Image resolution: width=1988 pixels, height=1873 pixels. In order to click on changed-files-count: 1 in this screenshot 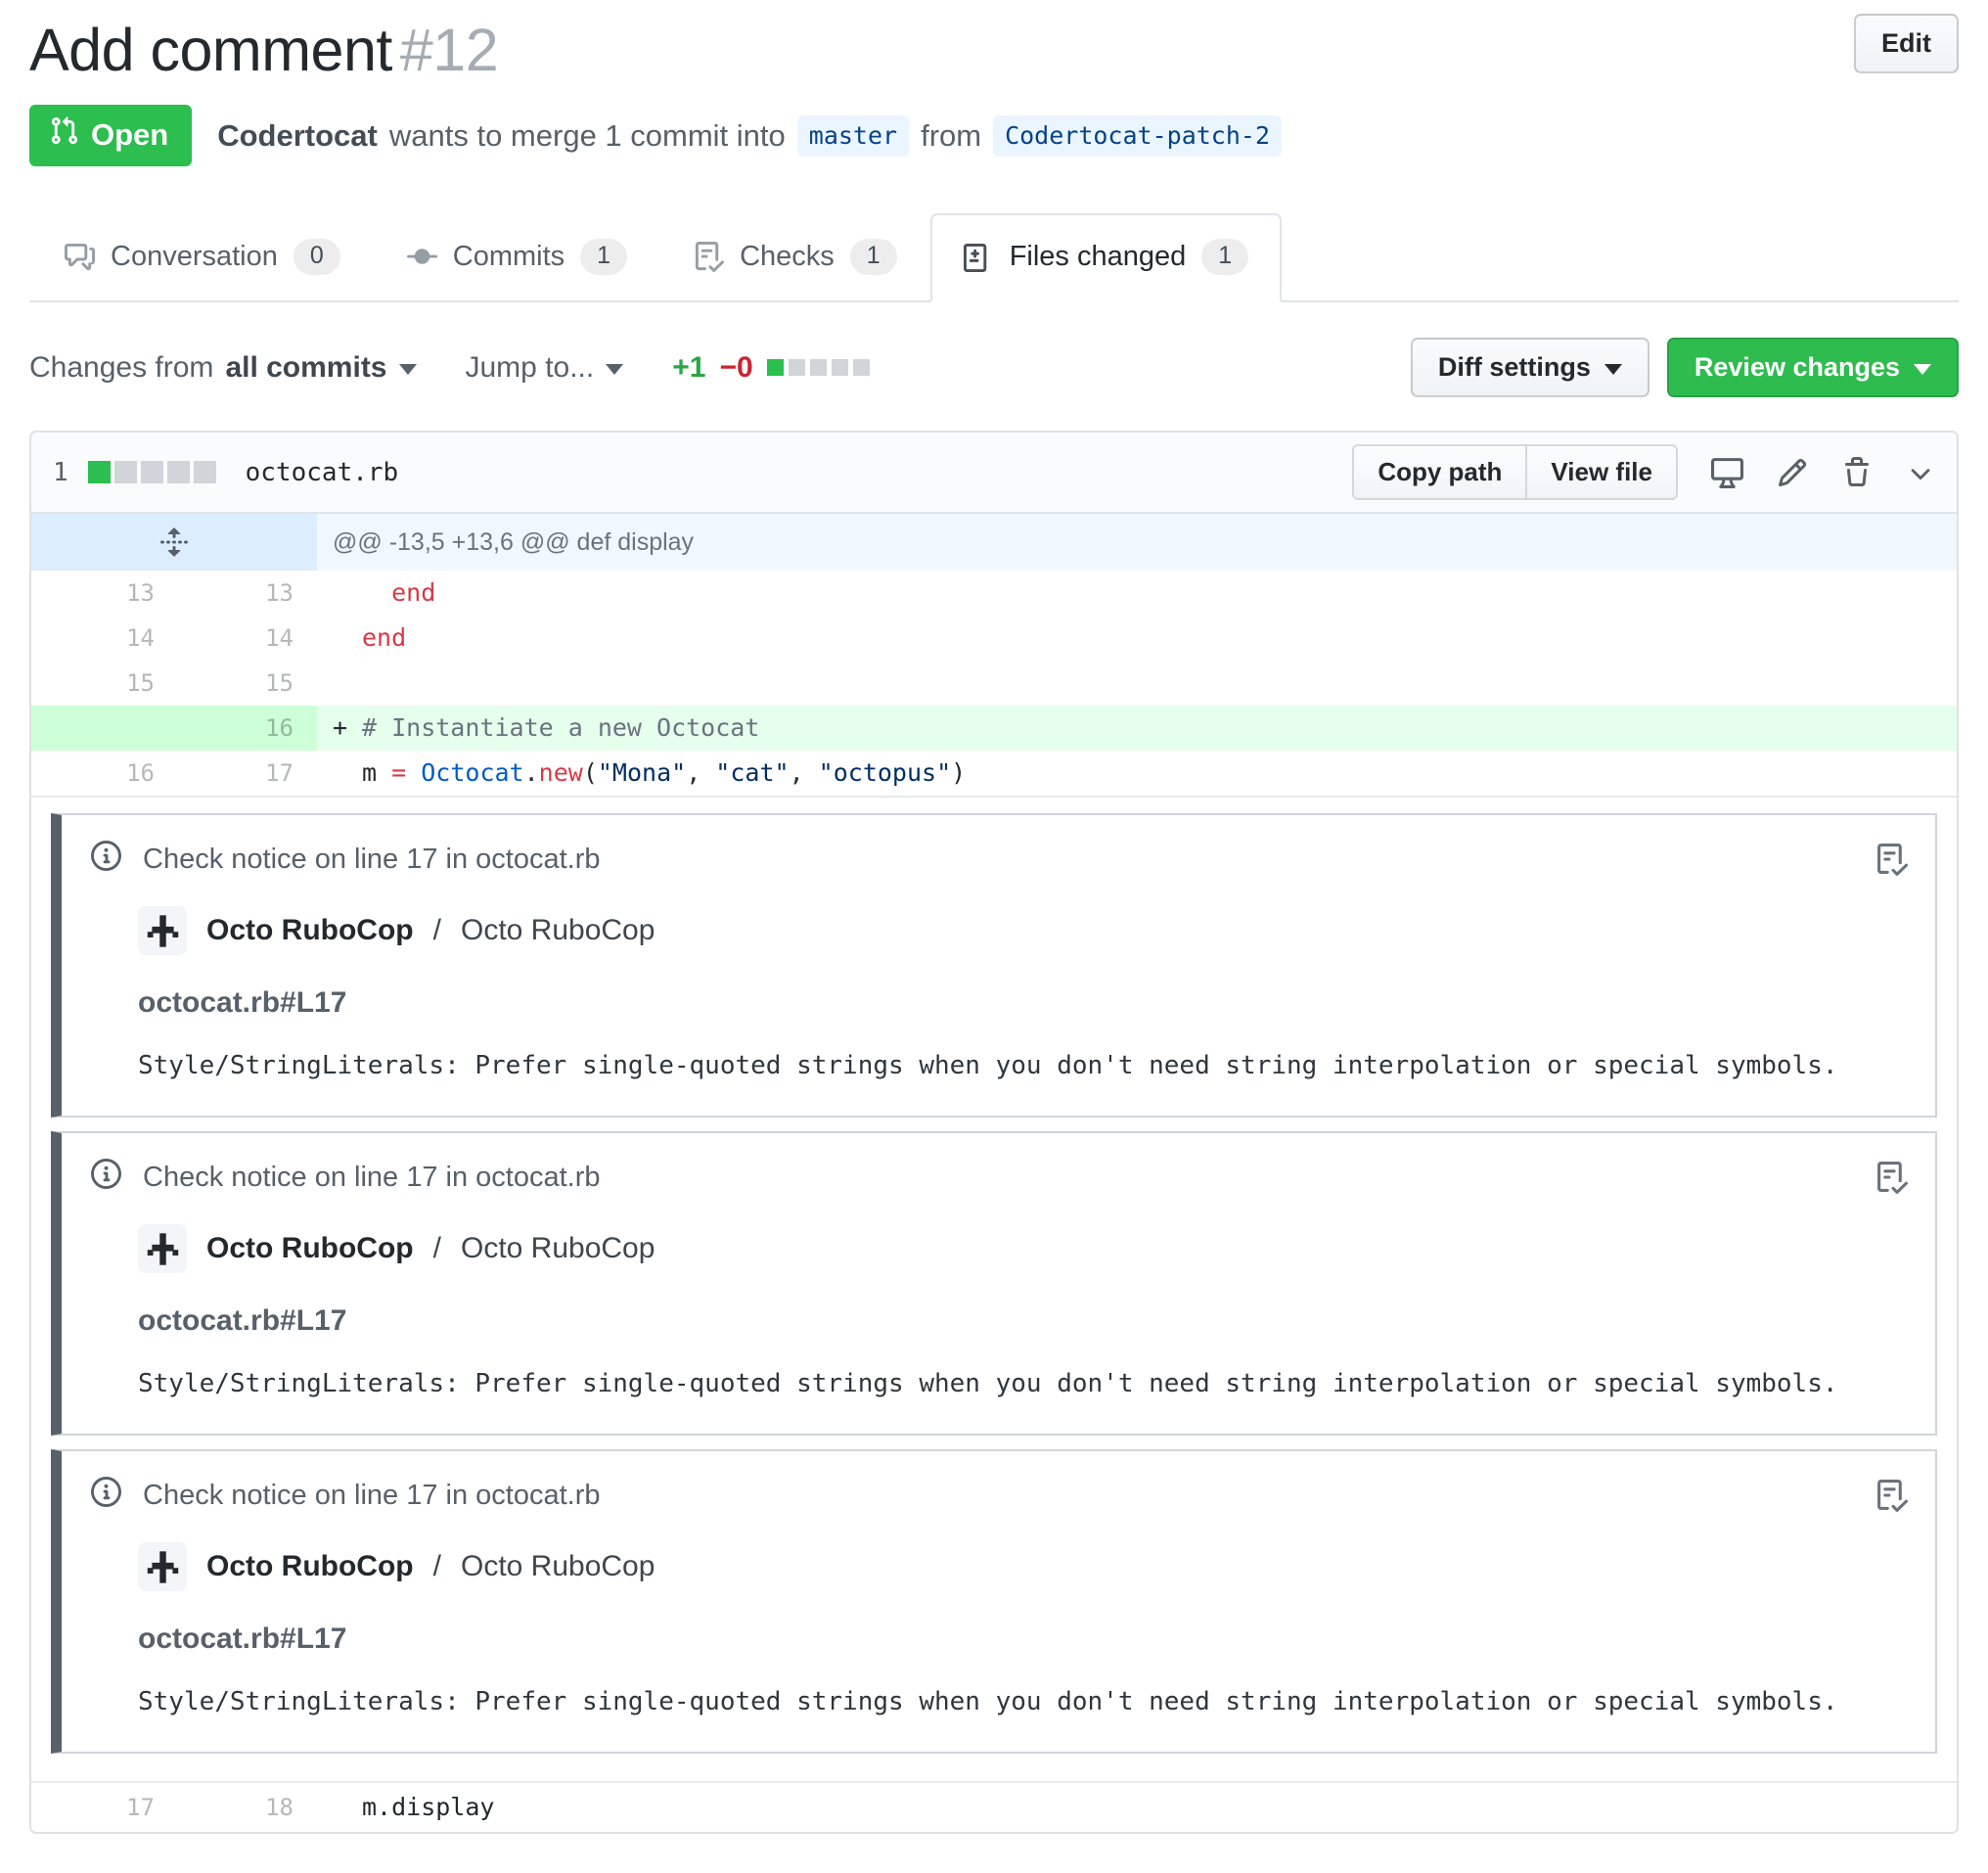, I will do `click(61, 472)`.